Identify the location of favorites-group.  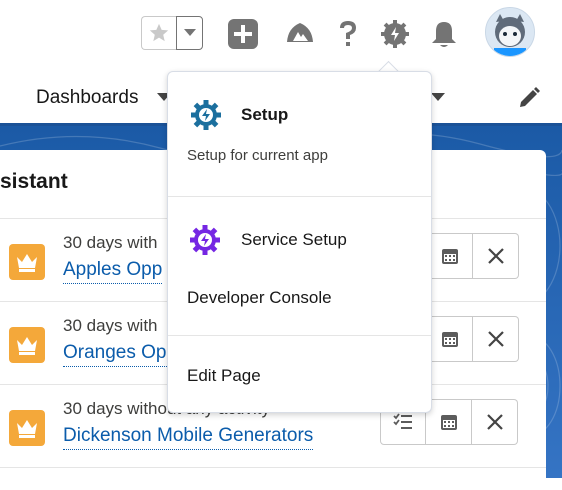
(172, 33).